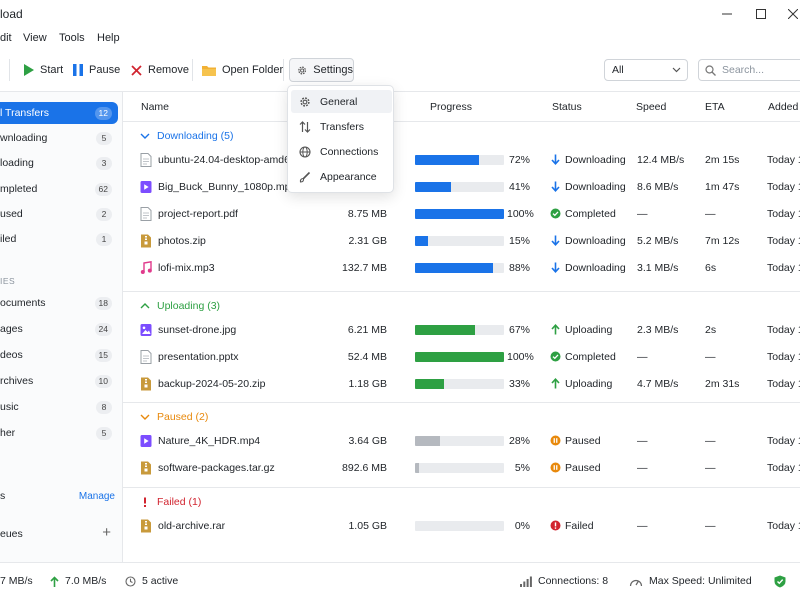  What do you see at coordinates (461, 526) in the screenshot?
I see `table-row: old-archive.rar 1.05 GB 0% Failed — — Today 10` at bounding box center [461, 526].